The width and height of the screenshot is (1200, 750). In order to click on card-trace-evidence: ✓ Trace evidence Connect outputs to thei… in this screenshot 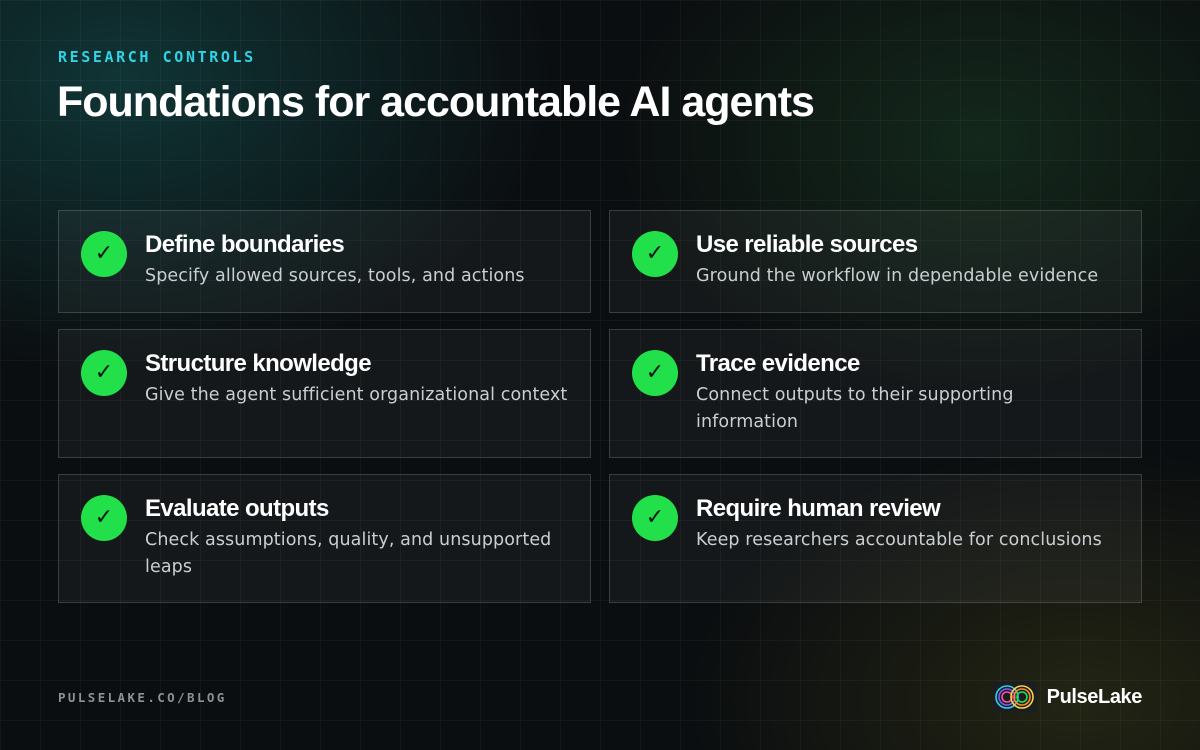, I will do `click(875, 393)`.